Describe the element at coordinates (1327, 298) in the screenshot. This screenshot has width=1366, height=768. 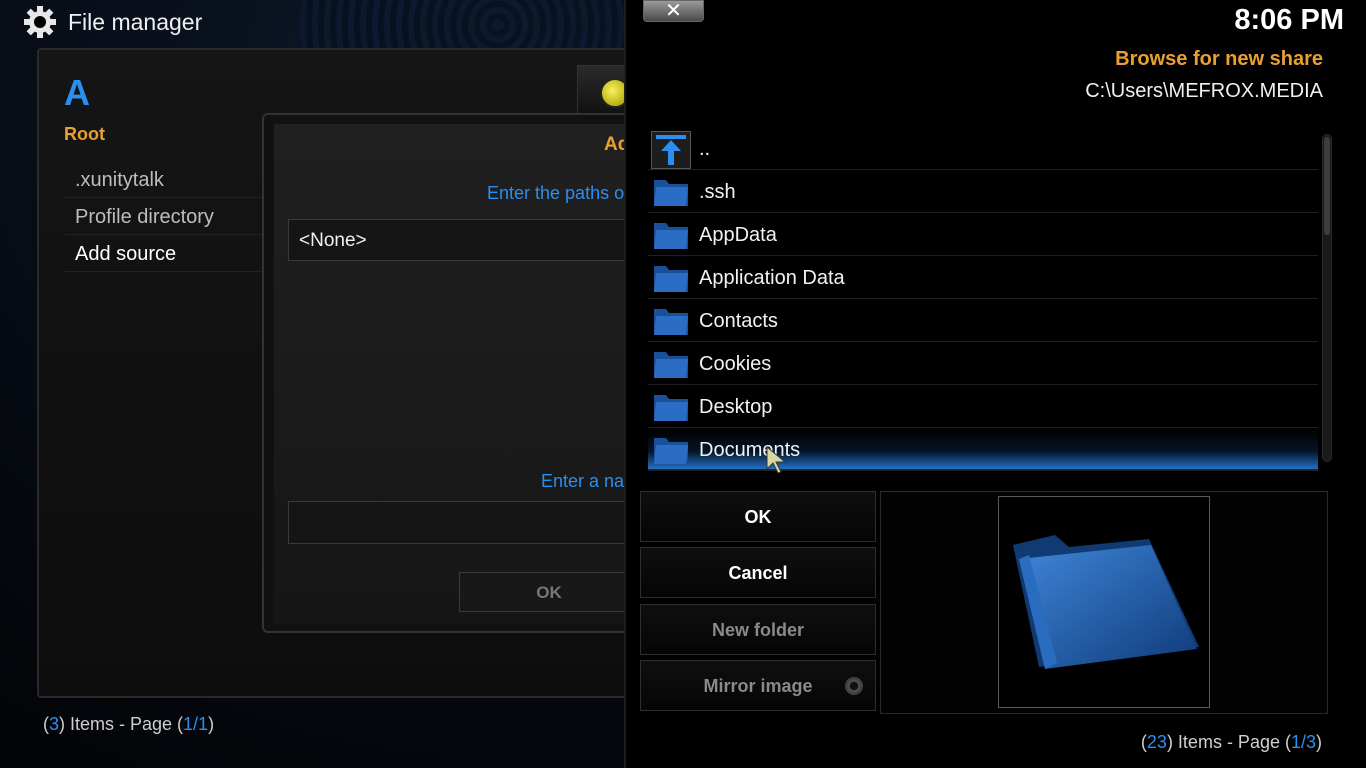
I see `file-list-scrollbar` at that location.